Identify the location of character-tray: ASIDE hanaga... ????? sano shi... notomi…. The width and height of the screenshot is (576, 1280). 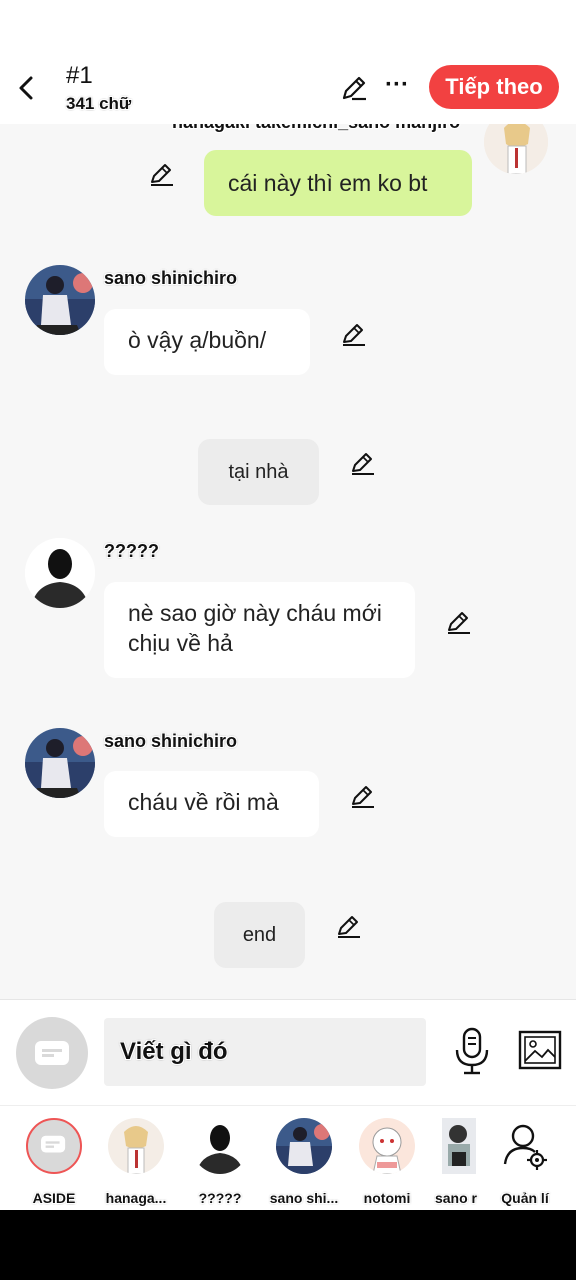
(288, 1157).